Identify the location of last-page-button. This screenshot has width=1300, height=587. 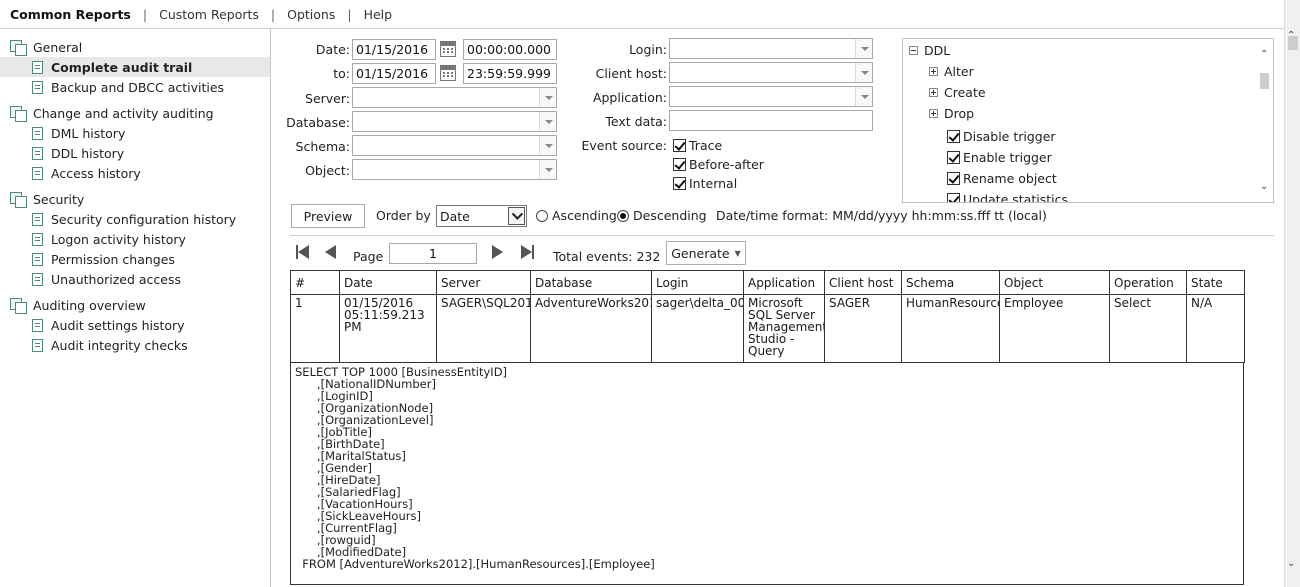
(527, 252).